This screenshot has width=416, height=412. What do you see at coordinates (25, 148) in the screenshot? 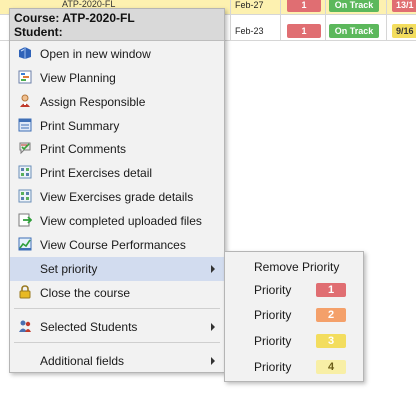
I see `comments-icon` at bounding box center [25, 148].